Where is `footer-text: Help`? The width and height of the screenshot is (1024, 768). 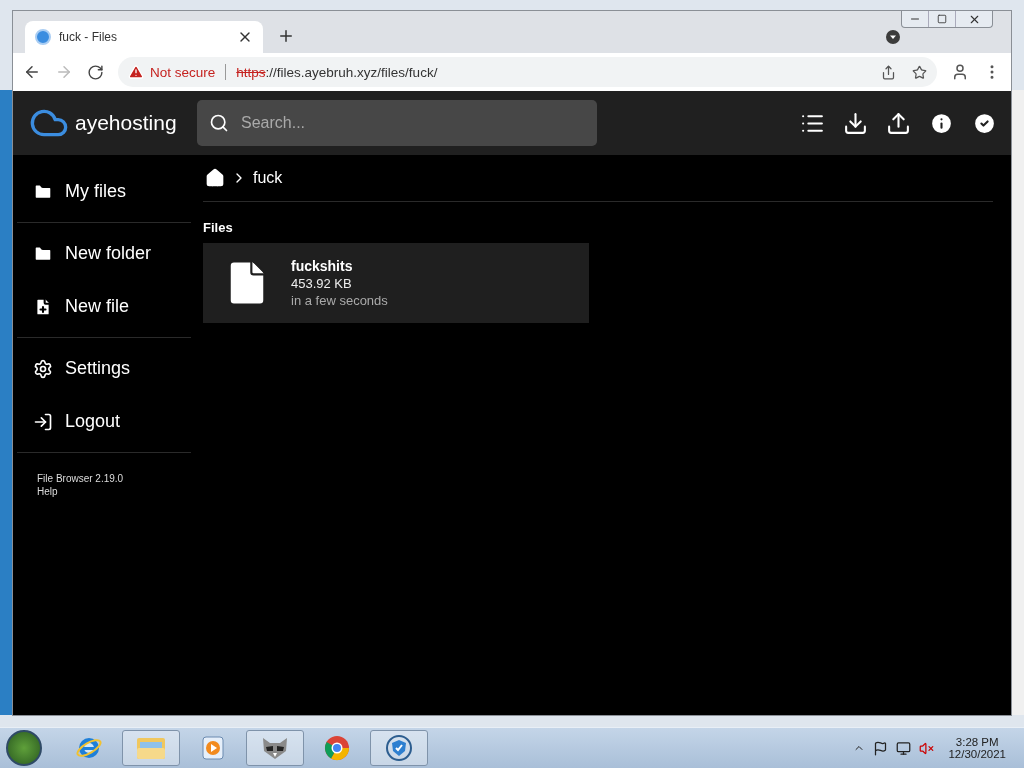
footer-text: Help is located at coordinates (114, 491).